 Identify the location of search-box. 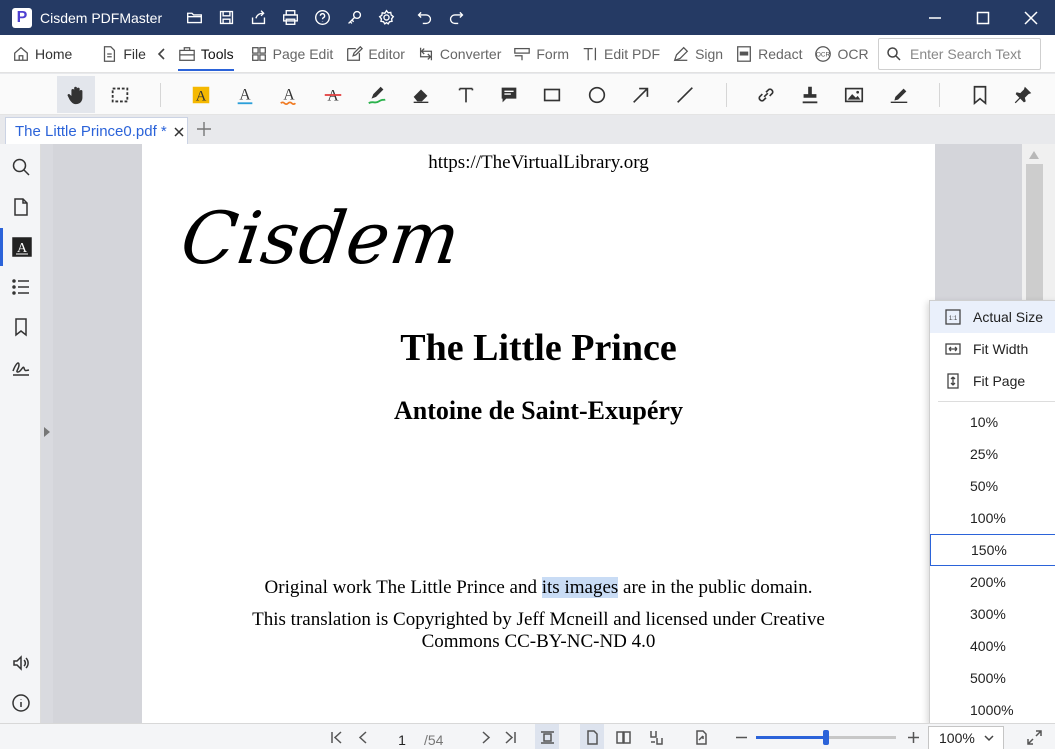
(959, 54).